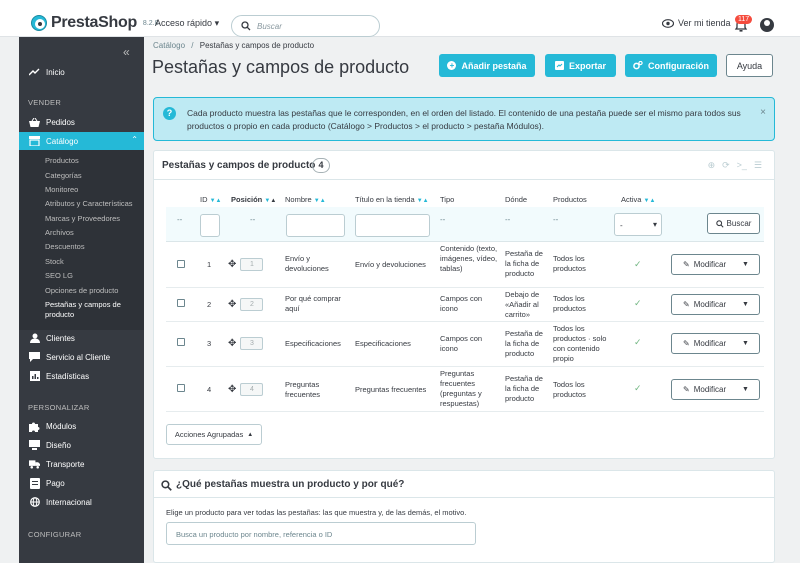 This screenshot has height=563, width=800. I want to click on sidebar-item-modules: Módulos, so click(81, 426).